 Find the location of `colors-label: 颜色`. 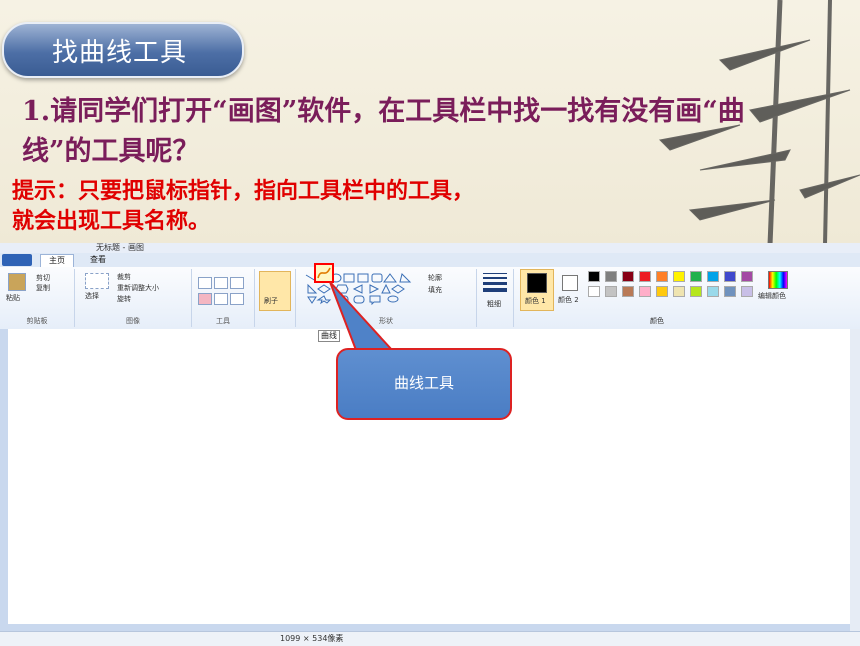

colors-label: 颜色 is located at coordinates (657, 321).